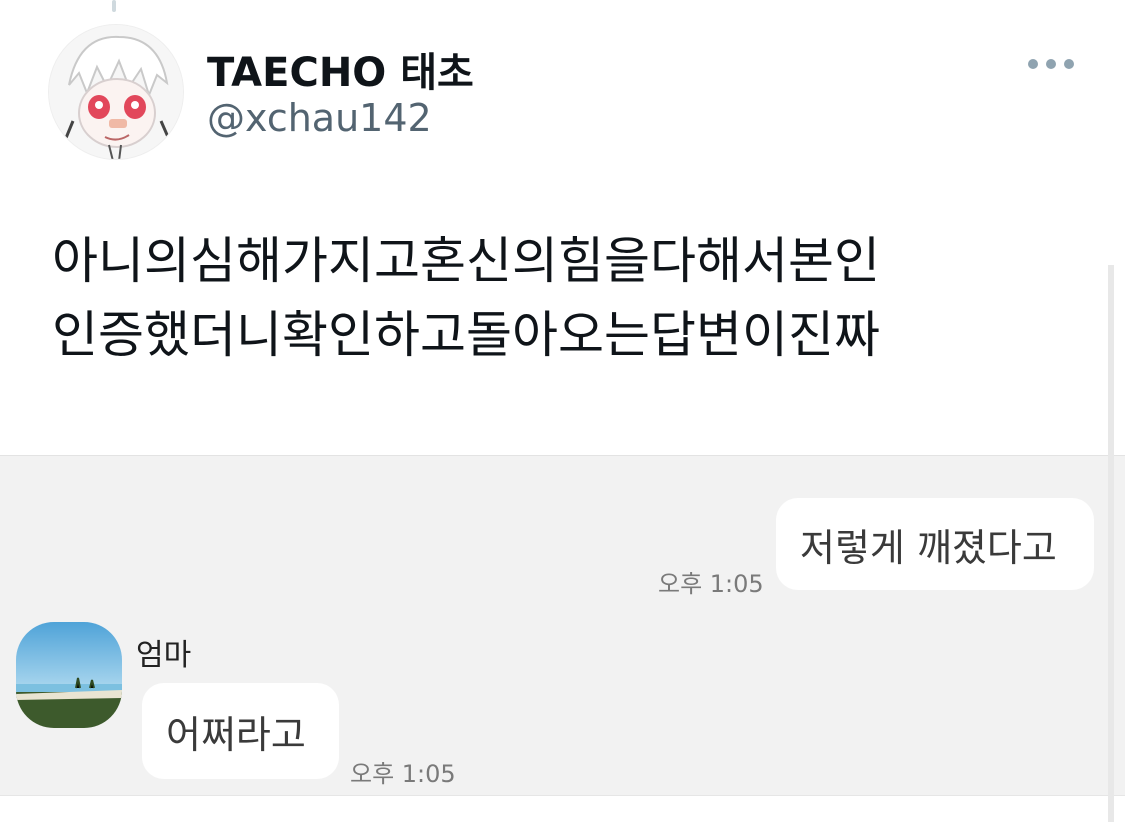  I want to click on avatar-illustration-icon, so click(116, 92).